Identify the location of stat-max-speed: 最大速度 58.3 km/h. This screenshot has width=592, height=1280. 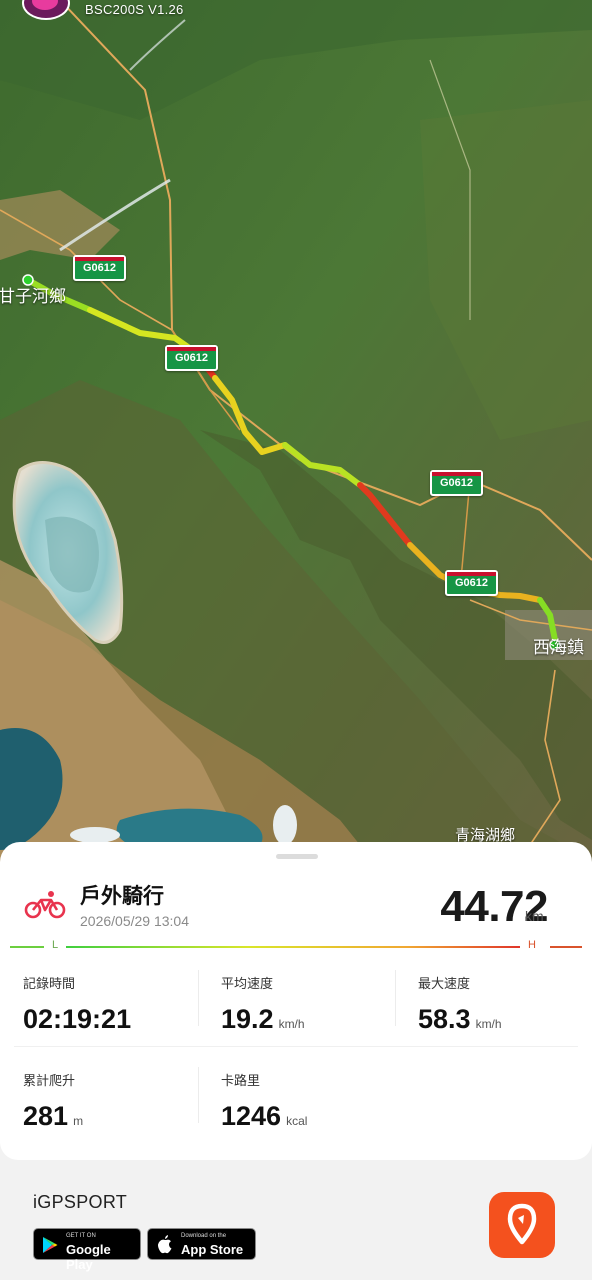
(460, 1004).